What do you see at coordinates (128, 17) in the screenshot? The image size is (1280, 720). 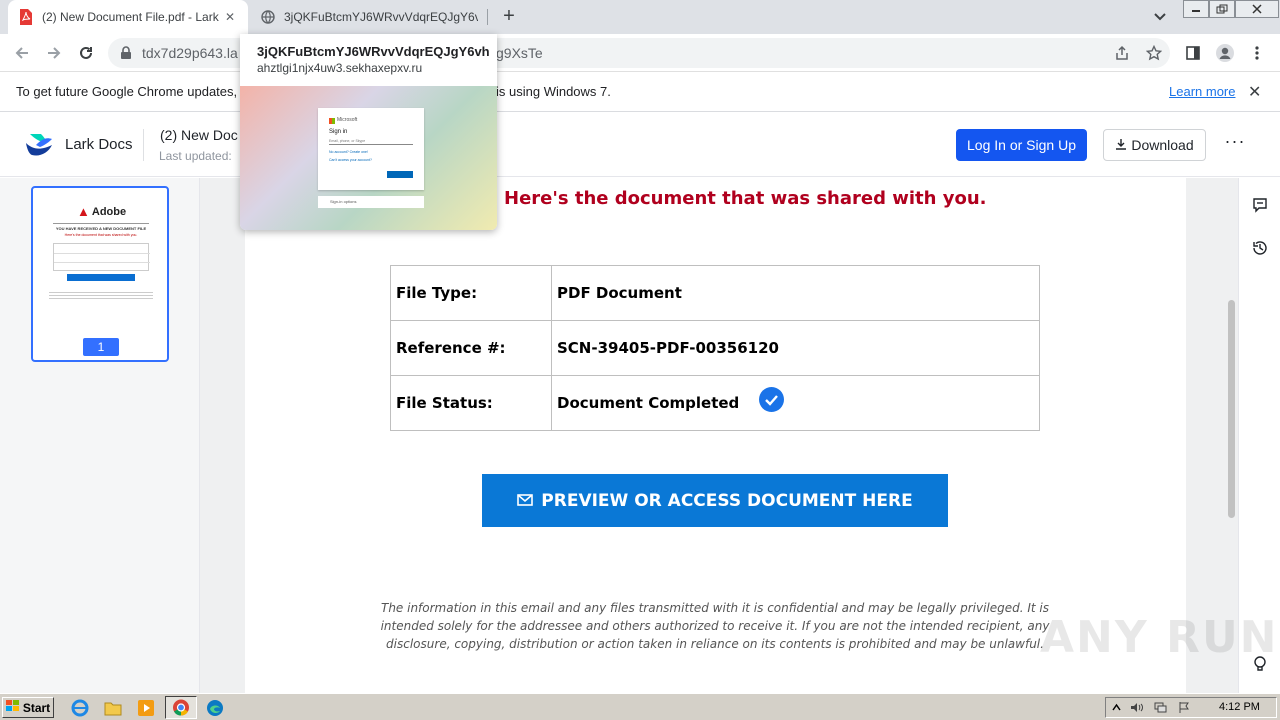 I see `tab-lark-document: (2) New Document File.pdf - Lark Do ✕` at bounding box center [128, 17].